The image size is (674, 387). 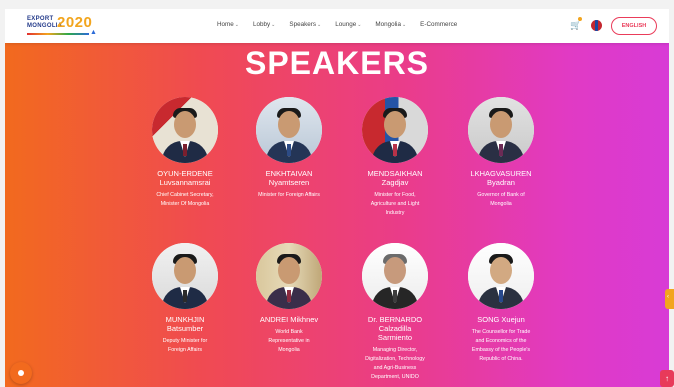 I want to click on side-tab-icon: ‹, so click(x=669, y=299).